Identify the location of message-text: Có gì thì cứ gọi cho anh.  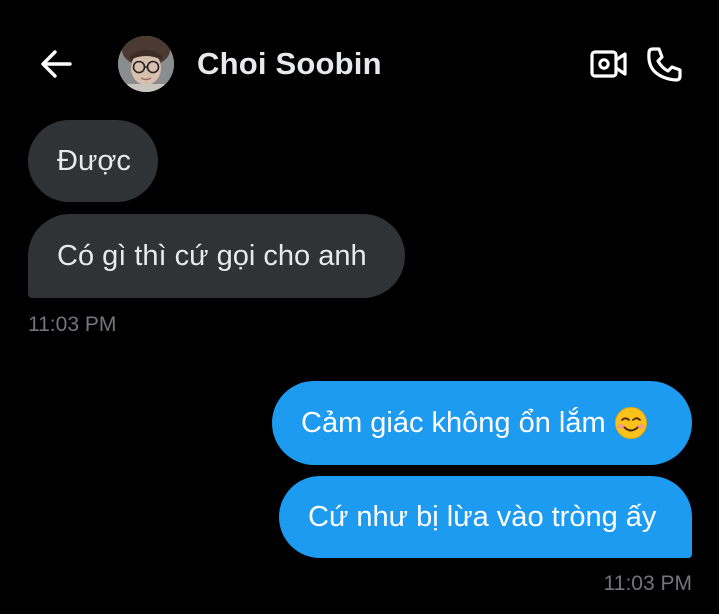
(212, 256).